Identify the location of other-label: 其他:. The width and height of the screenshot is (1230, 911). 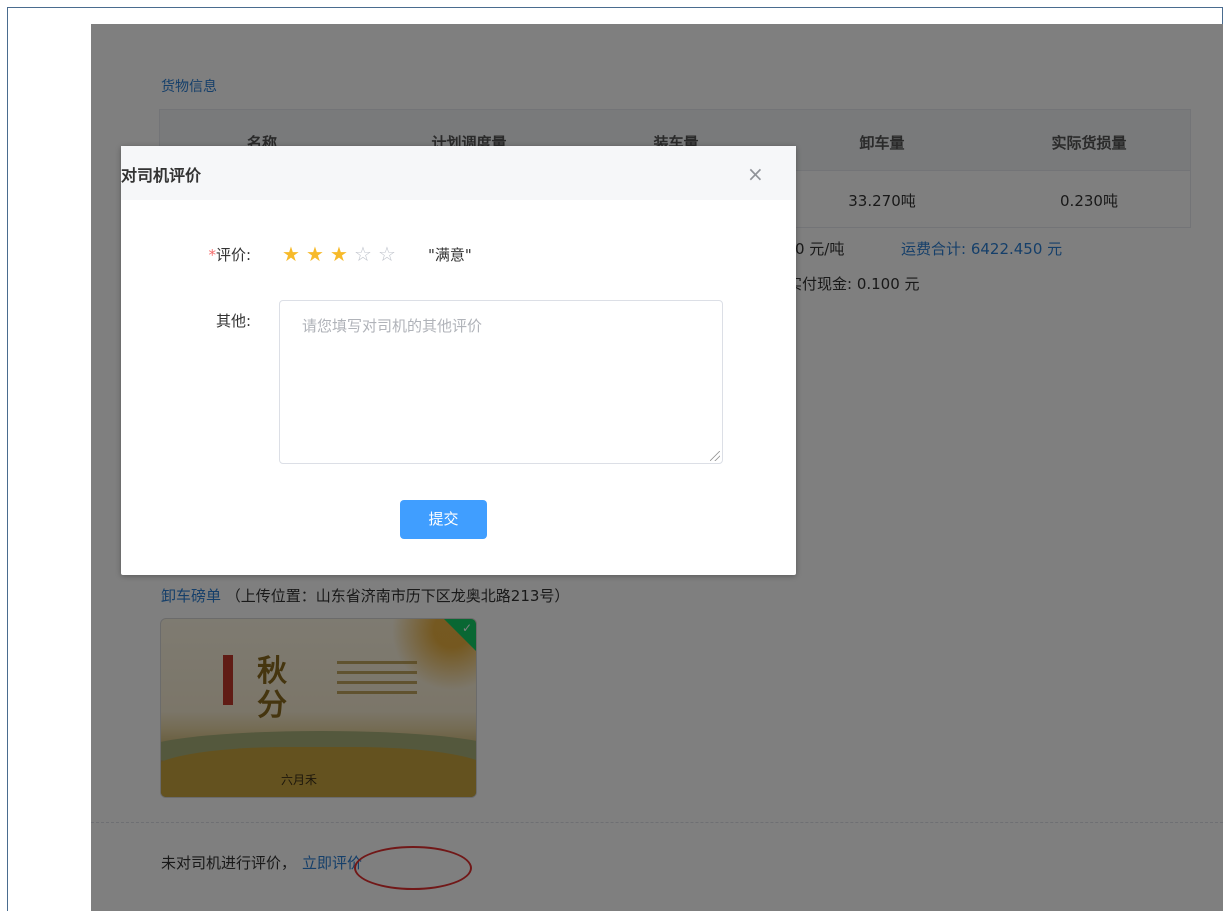
(233, 321).